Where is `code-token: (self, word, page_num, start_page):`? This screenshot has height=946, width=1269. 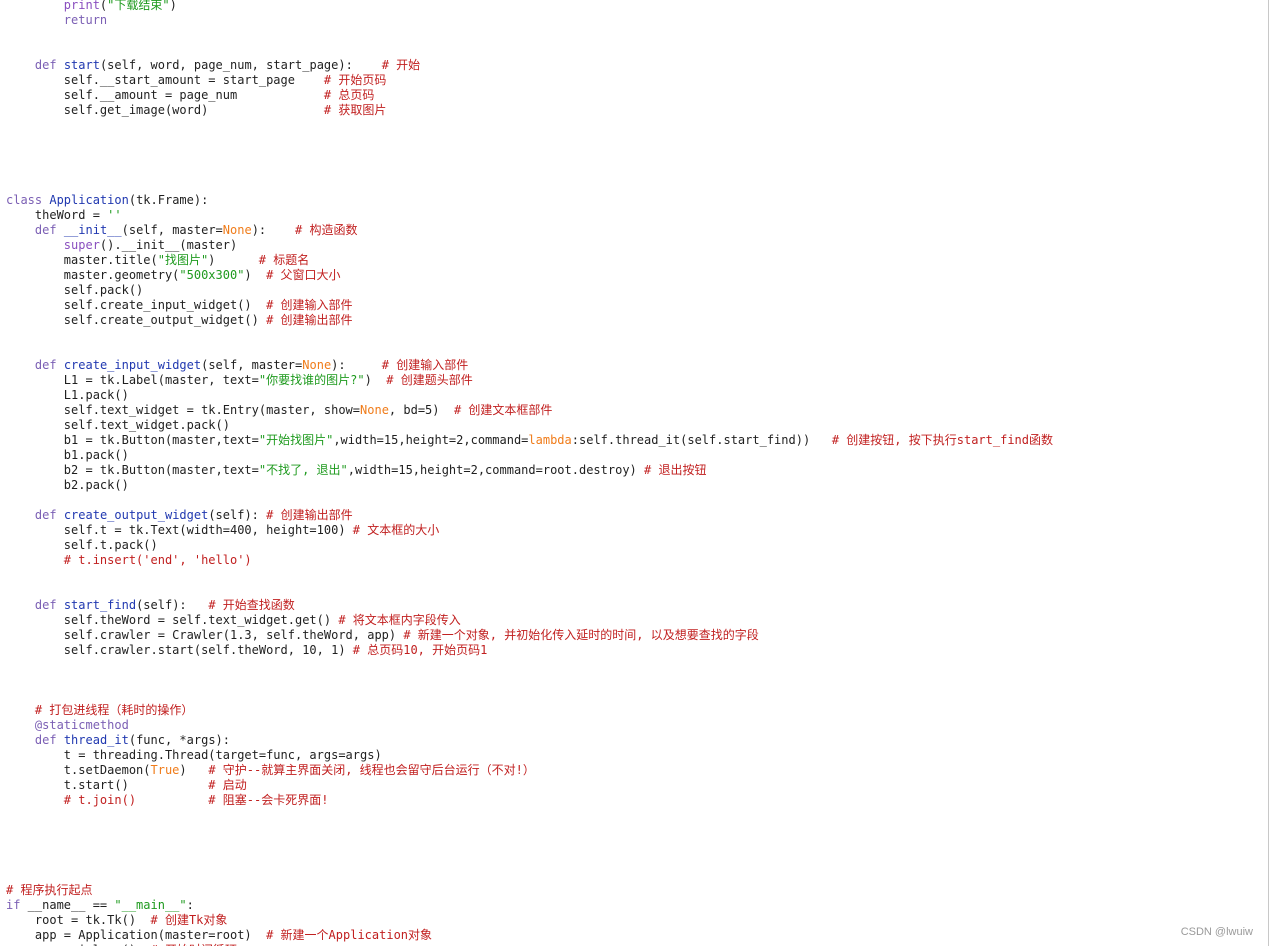
code-token: (self, word, page_num, start_page): is located at coordinates (240, 65).